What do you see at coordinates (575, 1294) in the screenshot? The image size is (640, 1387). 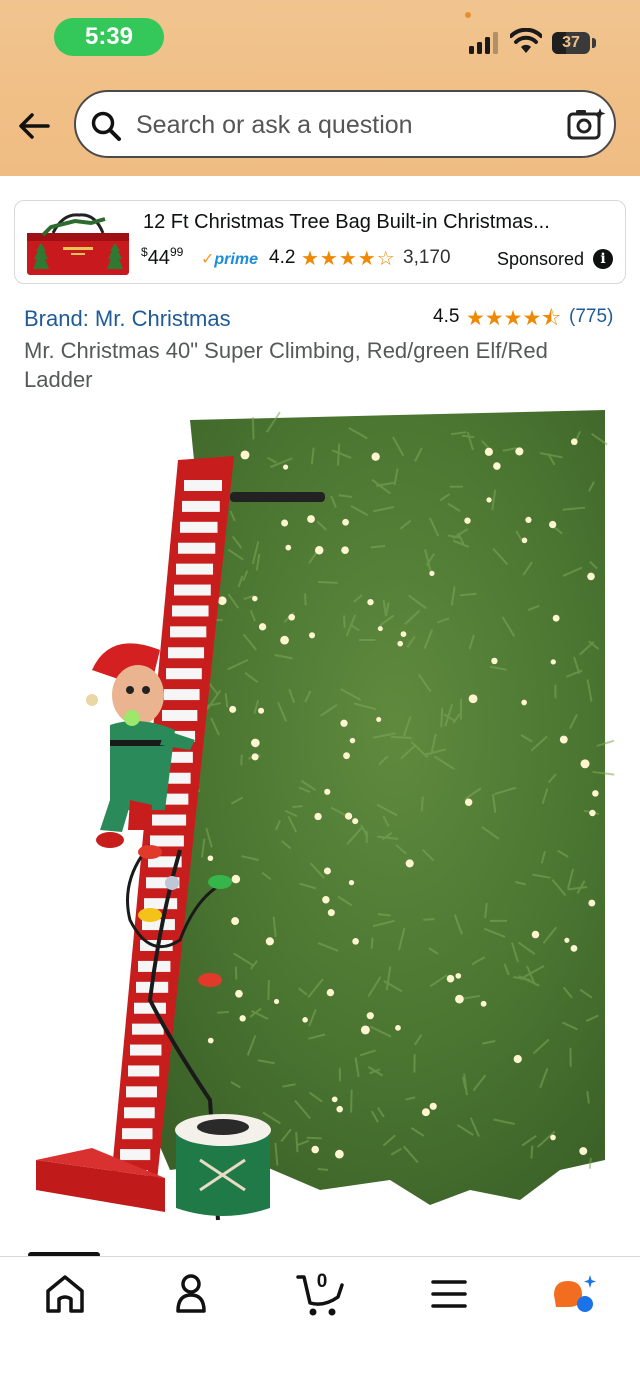 I see `rufus-icon` at bounding box center [575, 1294].